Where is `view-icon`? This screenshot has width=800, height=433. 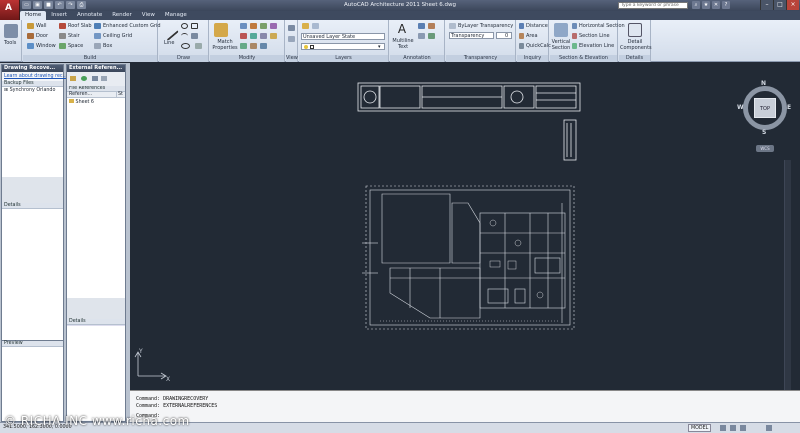 view-icon is located at coordinates (291, 28).